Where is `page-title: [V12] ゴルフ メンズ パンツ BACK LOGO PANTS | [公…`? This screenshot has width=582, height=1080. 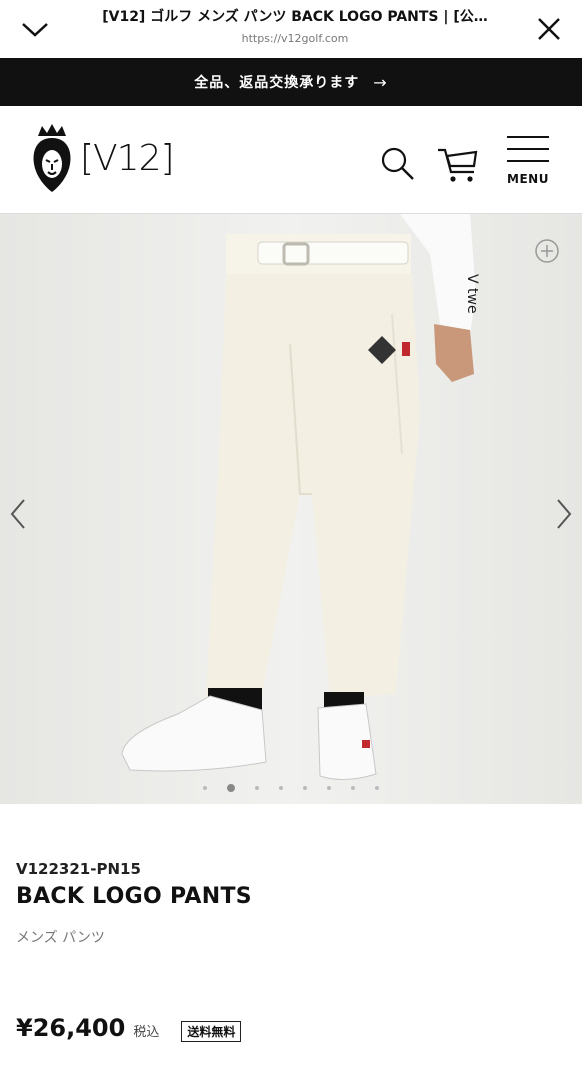
page-title: [V12] ゴルフ メンズ パンツ BACK LOGO PANTS | [公… is located at coordinates (295, 17).